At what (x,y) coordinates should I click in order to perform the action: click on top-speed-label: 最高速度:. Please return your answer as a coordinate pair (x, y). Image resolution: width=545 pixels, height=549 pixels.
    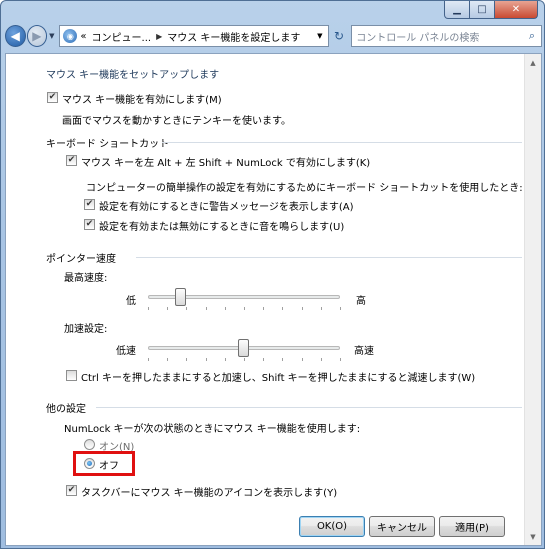
    Looking at the image, I should click on (86, 278).